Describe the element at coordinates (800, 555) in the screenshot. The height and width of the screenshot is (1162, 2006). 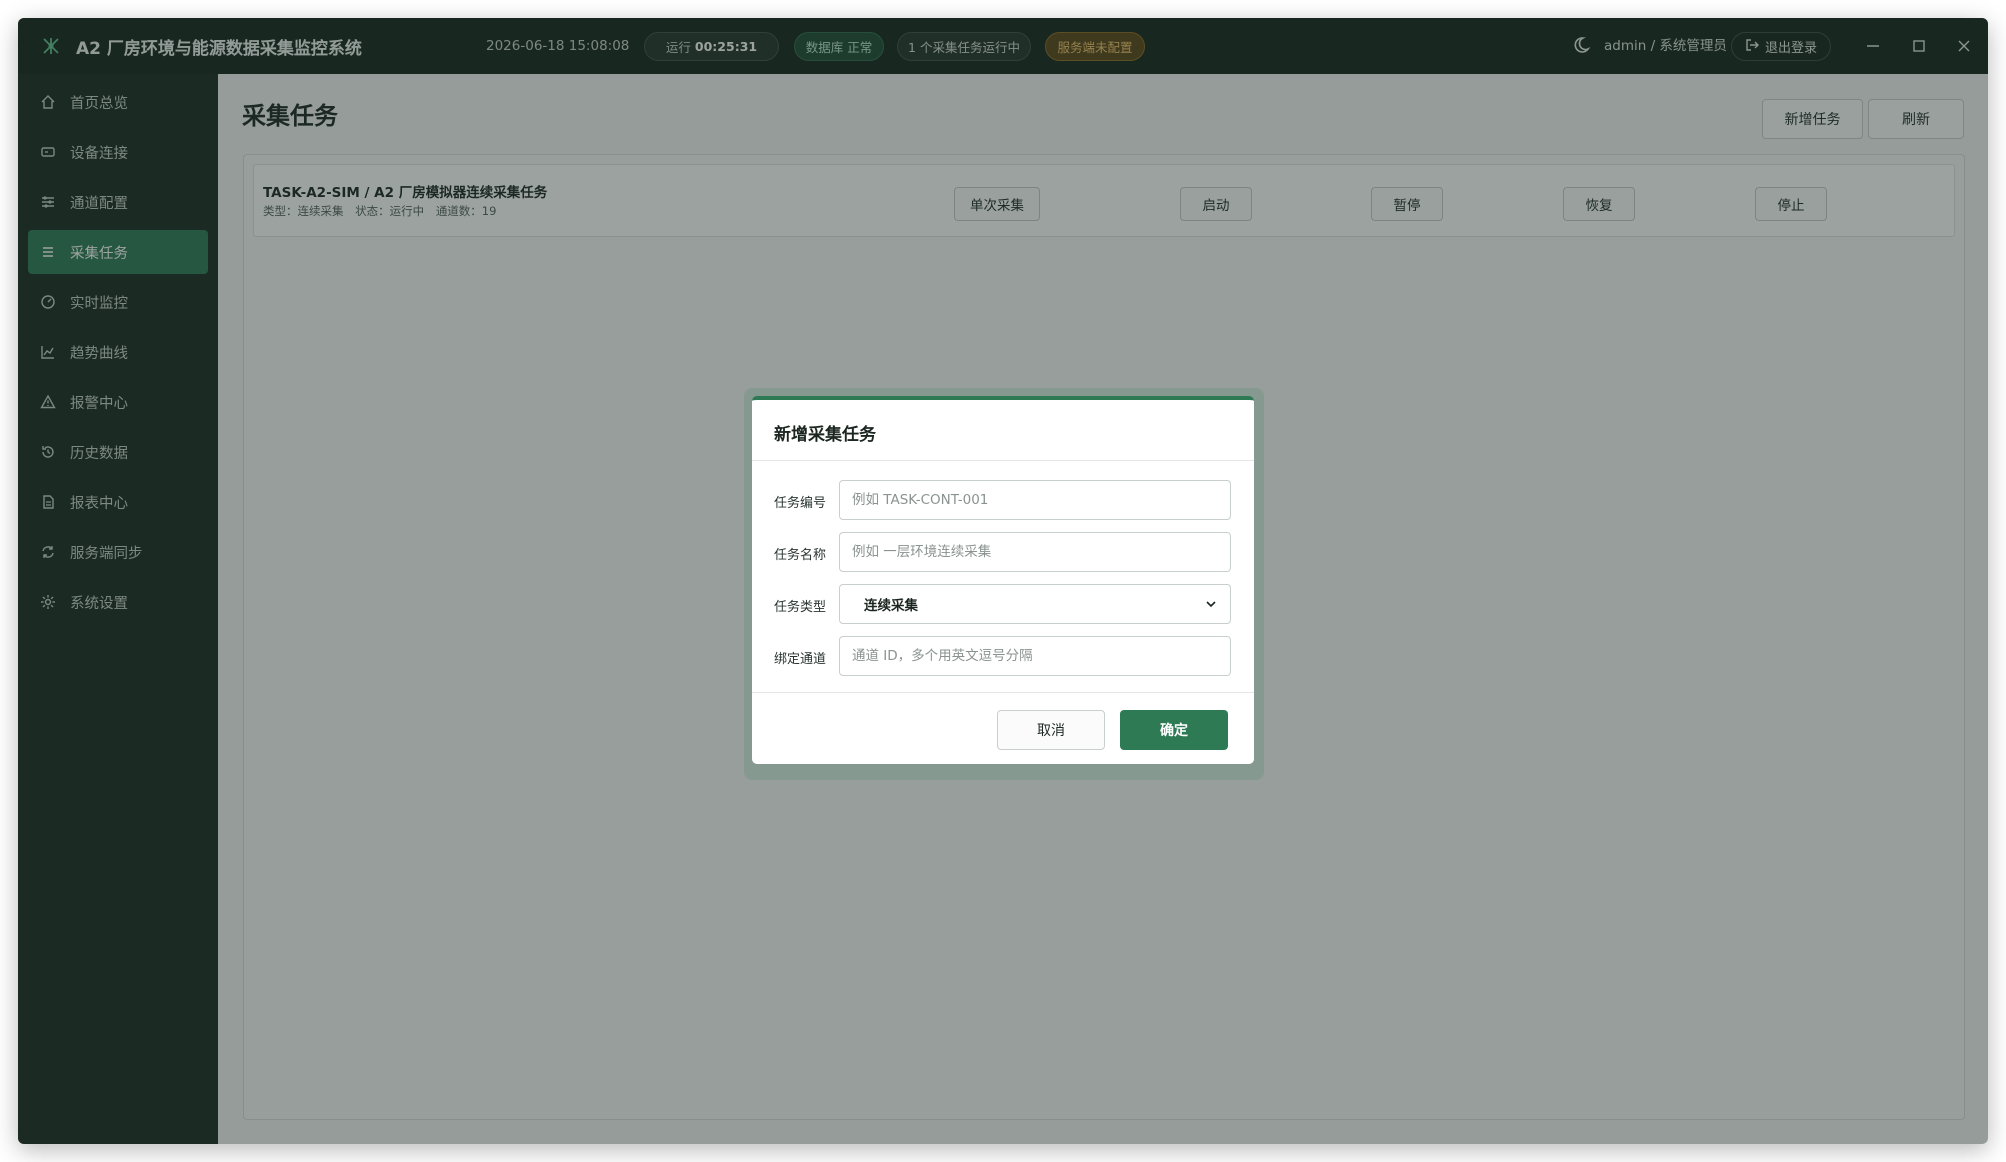
I see `task-name-label: 任务名称` at that location.